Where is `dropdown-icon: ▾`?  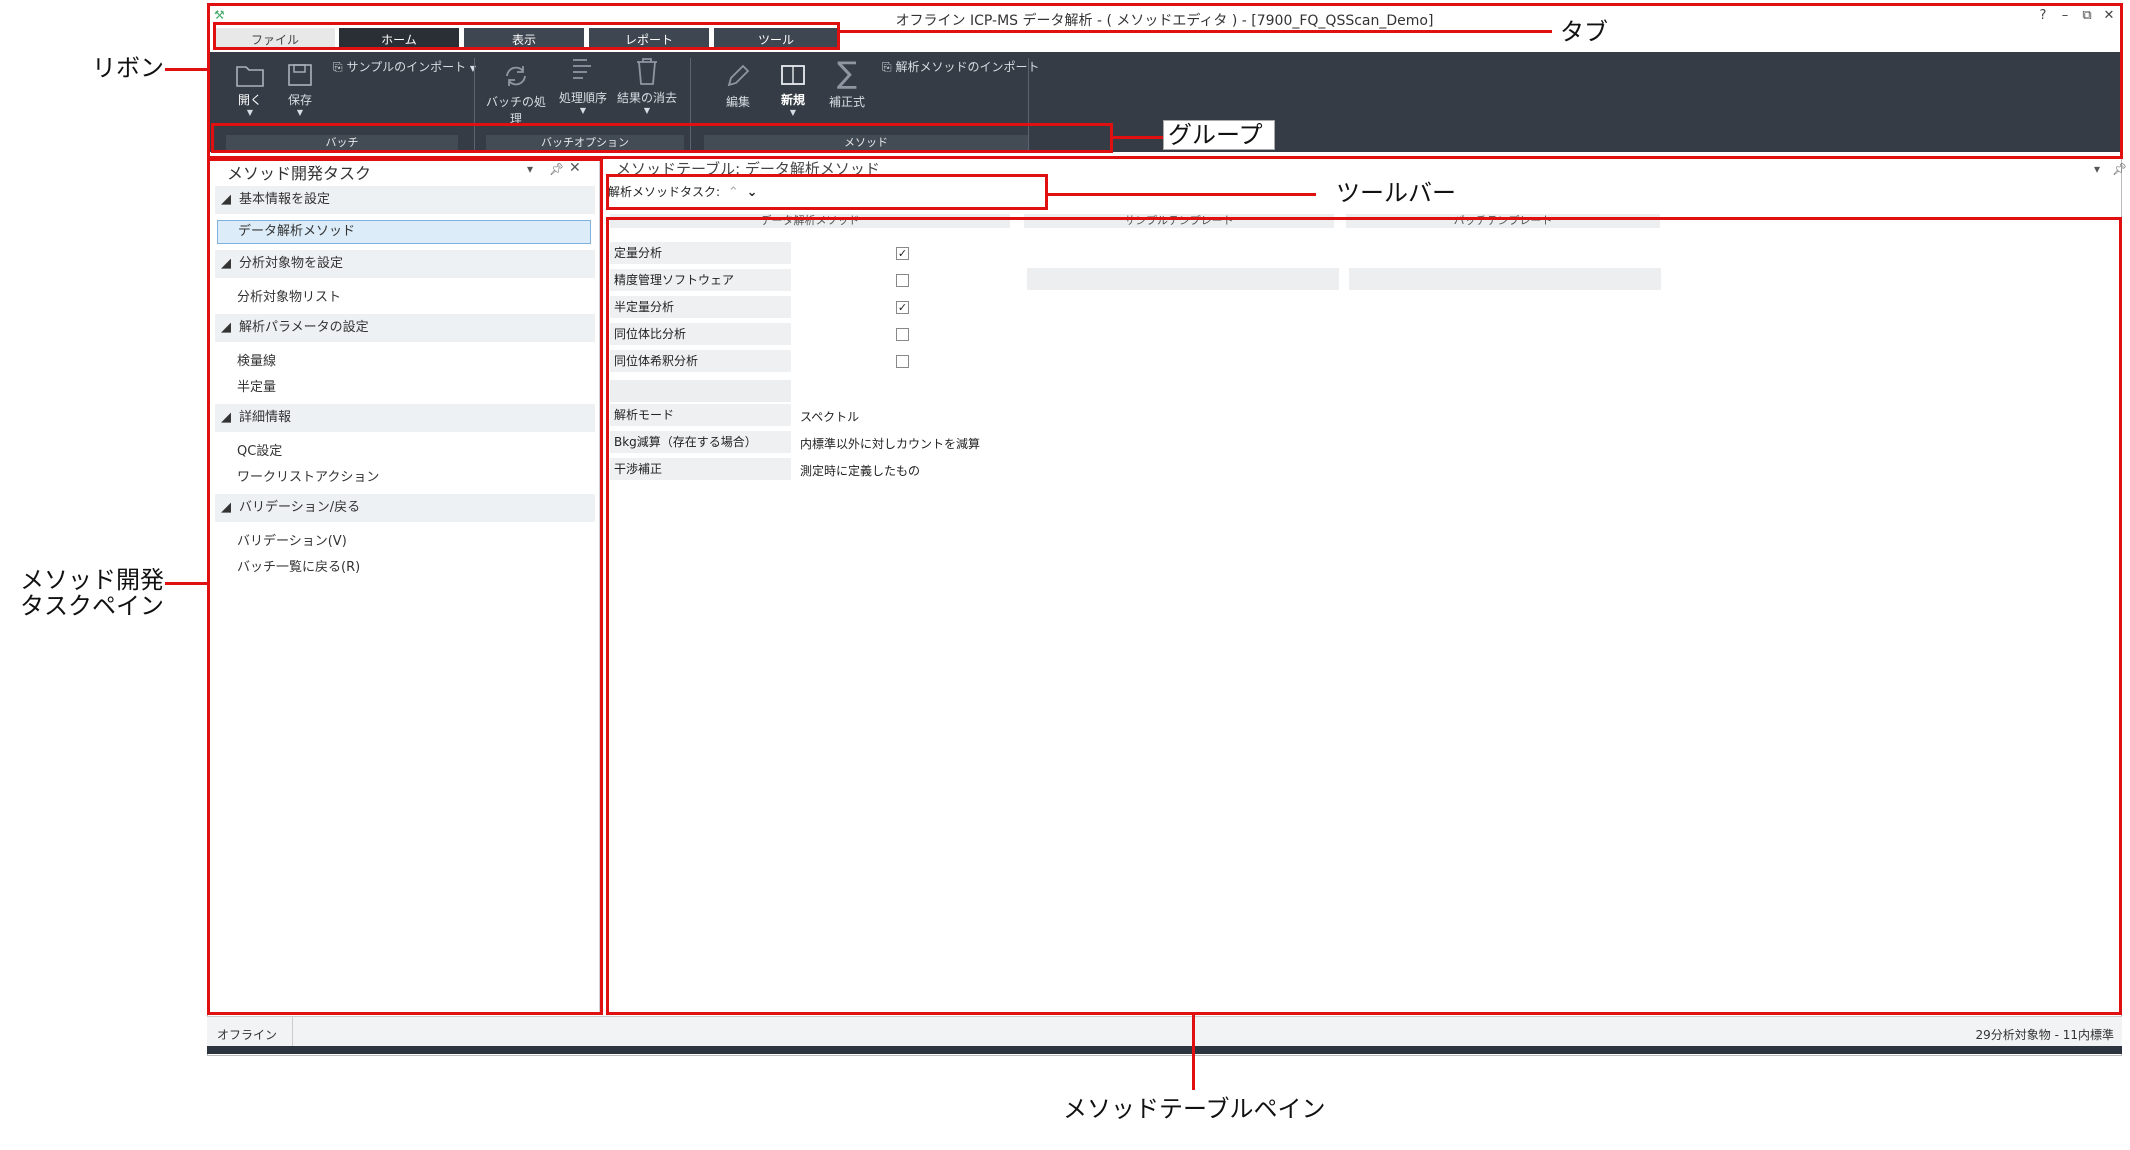 dropdown-icon: ▾ is located at coordinates (2097, 169).